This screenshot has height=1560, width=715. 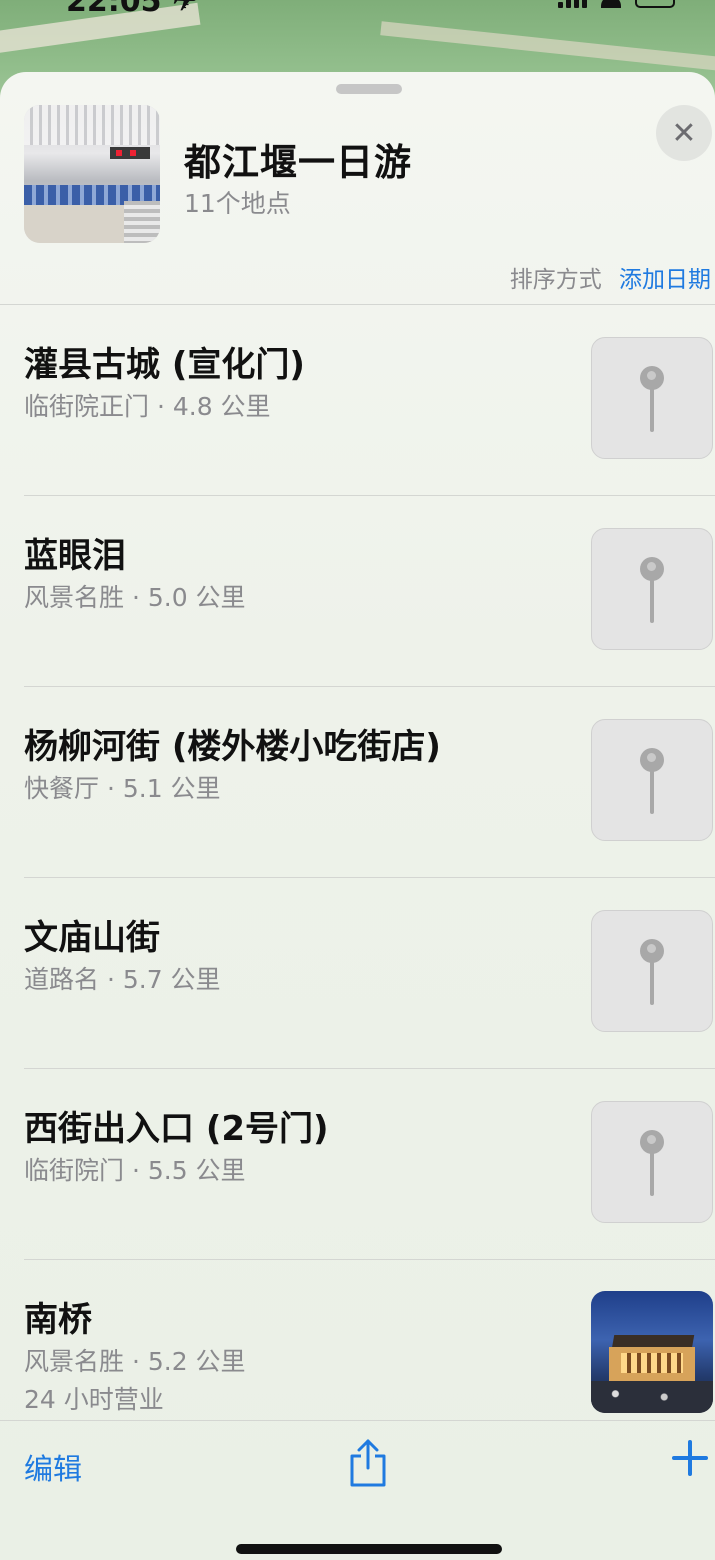 I want to click on place-meta: 风景名胜 · 5.0 公里, so click(x=135, y=597).